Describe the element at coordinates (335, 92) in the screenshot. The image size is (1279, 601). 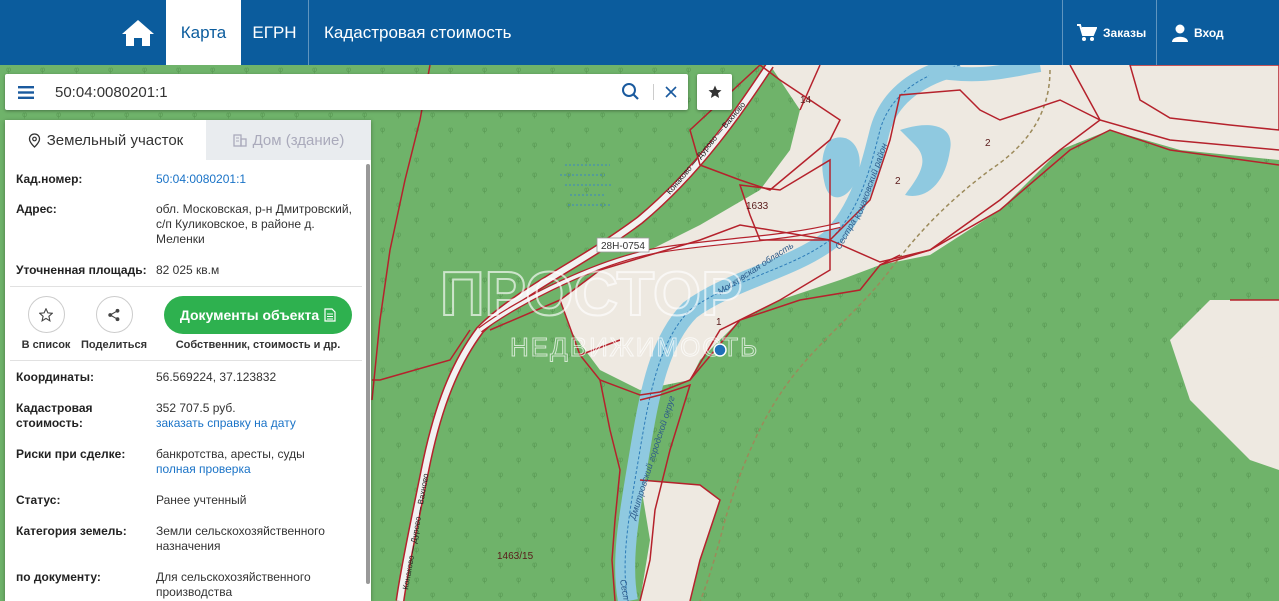
I see `search-input` at that location.